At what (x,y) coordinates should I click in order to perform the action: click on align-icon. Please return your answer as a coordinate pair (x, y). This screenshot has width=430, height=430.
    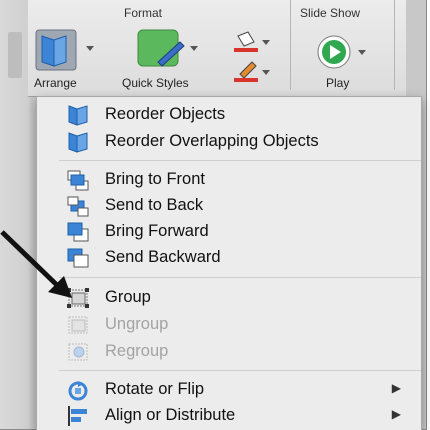
    Looking at the image, I should click on (77, 416).